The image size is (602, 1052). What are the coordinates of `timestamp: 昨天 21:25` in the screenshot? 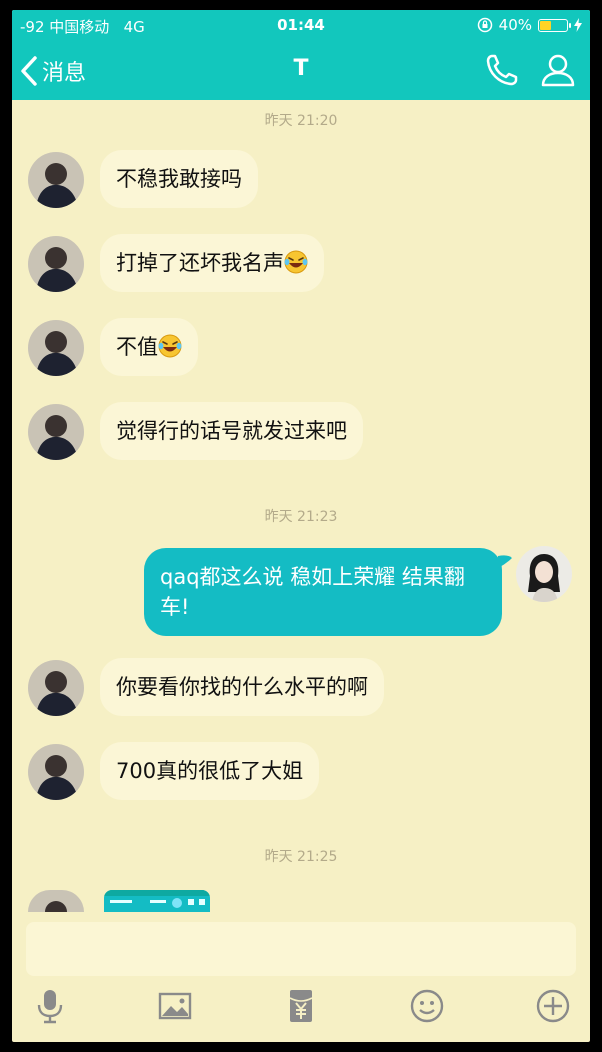 It's located at (301, 857).